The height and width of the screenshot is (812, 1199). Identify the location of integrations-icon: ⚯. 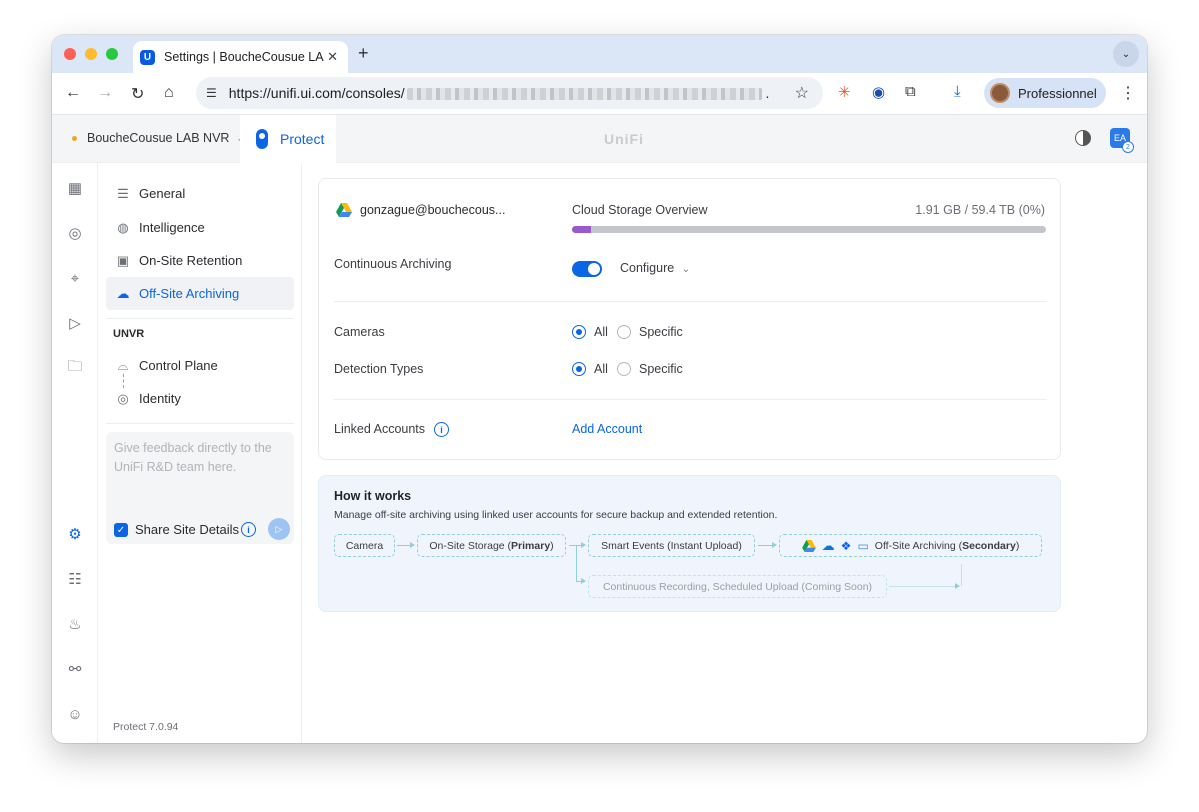
(75, 669).